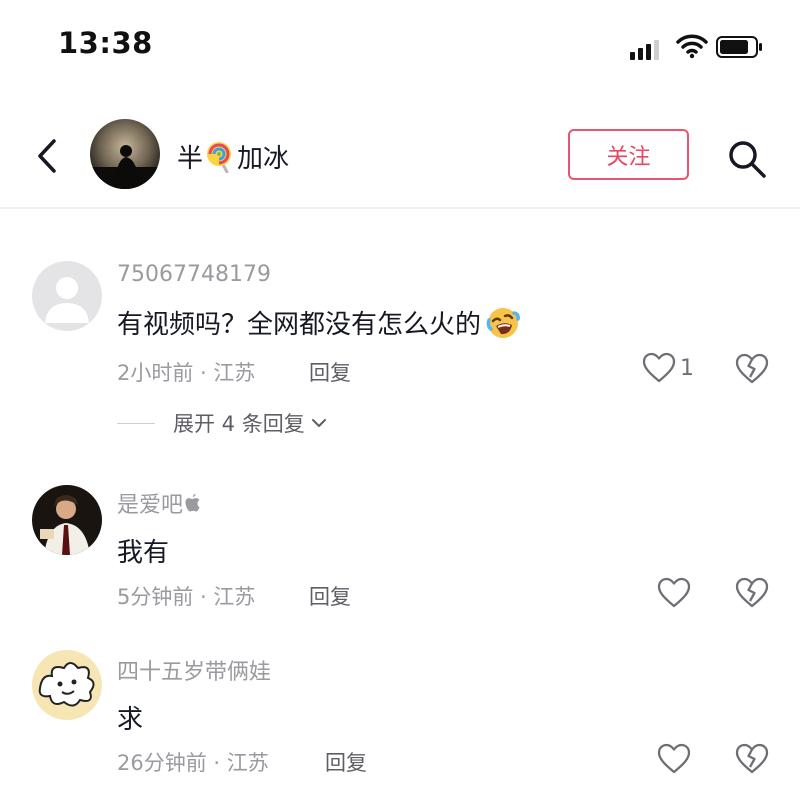  I want to click on lollipop-emoji-icon, so click(219, 157).